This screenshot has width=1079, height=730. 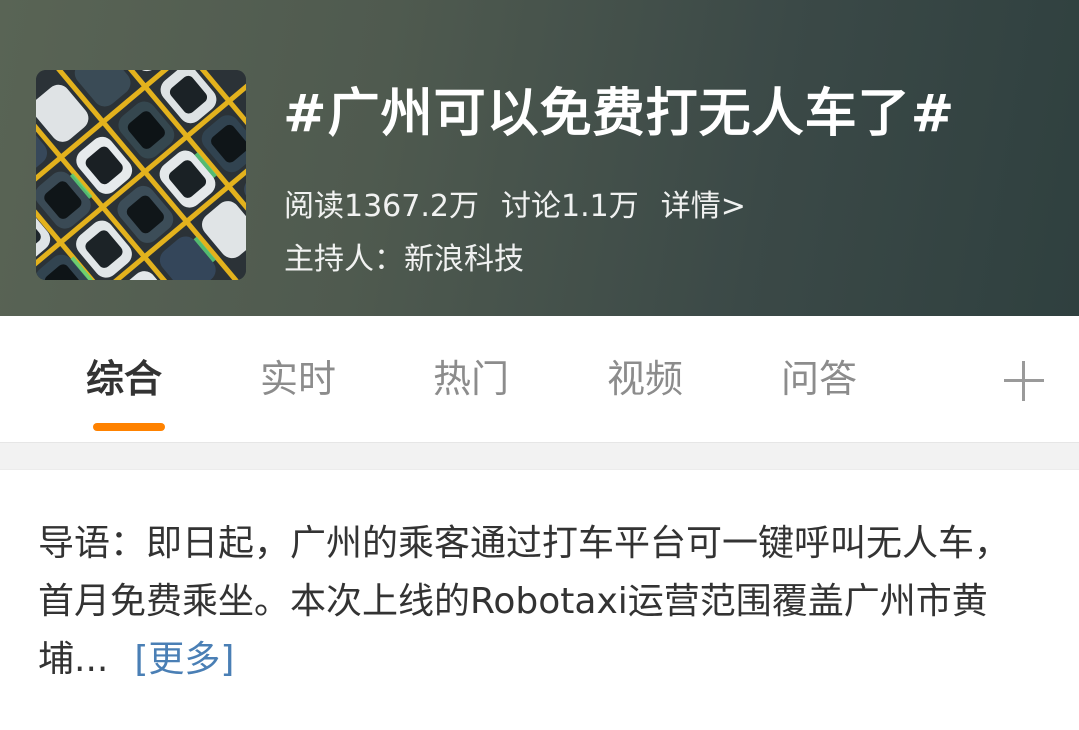 I want to click on more-link: [更多], so click(x=184, y=659).